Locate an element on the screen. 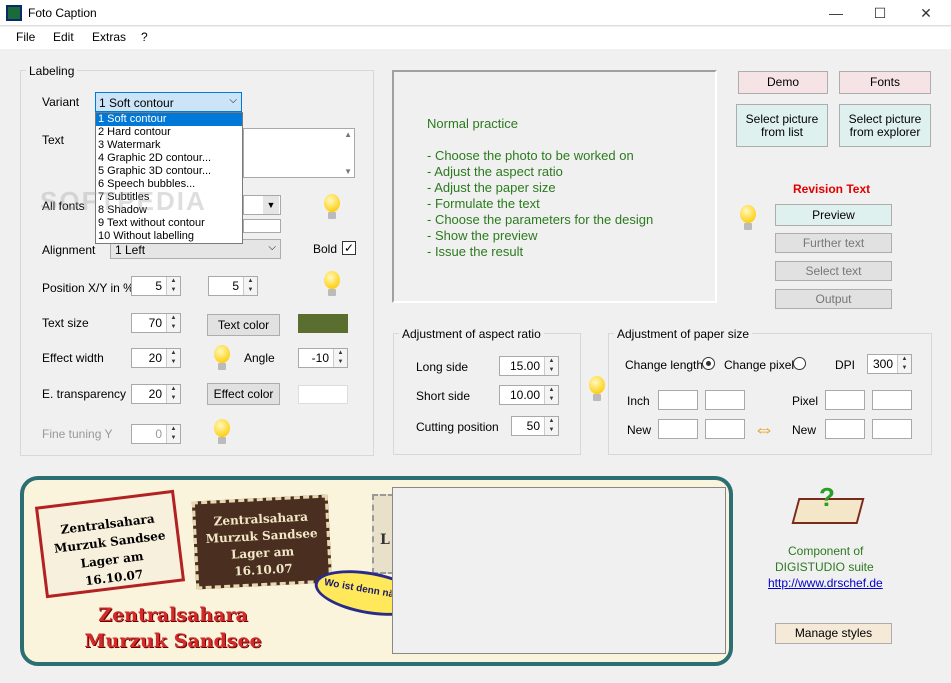 This screenshot has width=951, height=683. cutting-value: 50 is located at coordinates (533, 426).